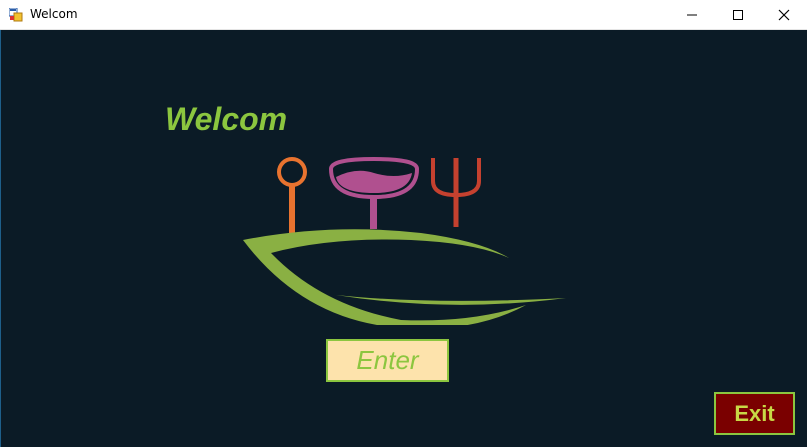 Image resolution: width=807 pixels, height=447 pixels. What do you see at coordinates (16, 15) in the screenshot?
I see `app-icon` at bounding box center [16, 15].